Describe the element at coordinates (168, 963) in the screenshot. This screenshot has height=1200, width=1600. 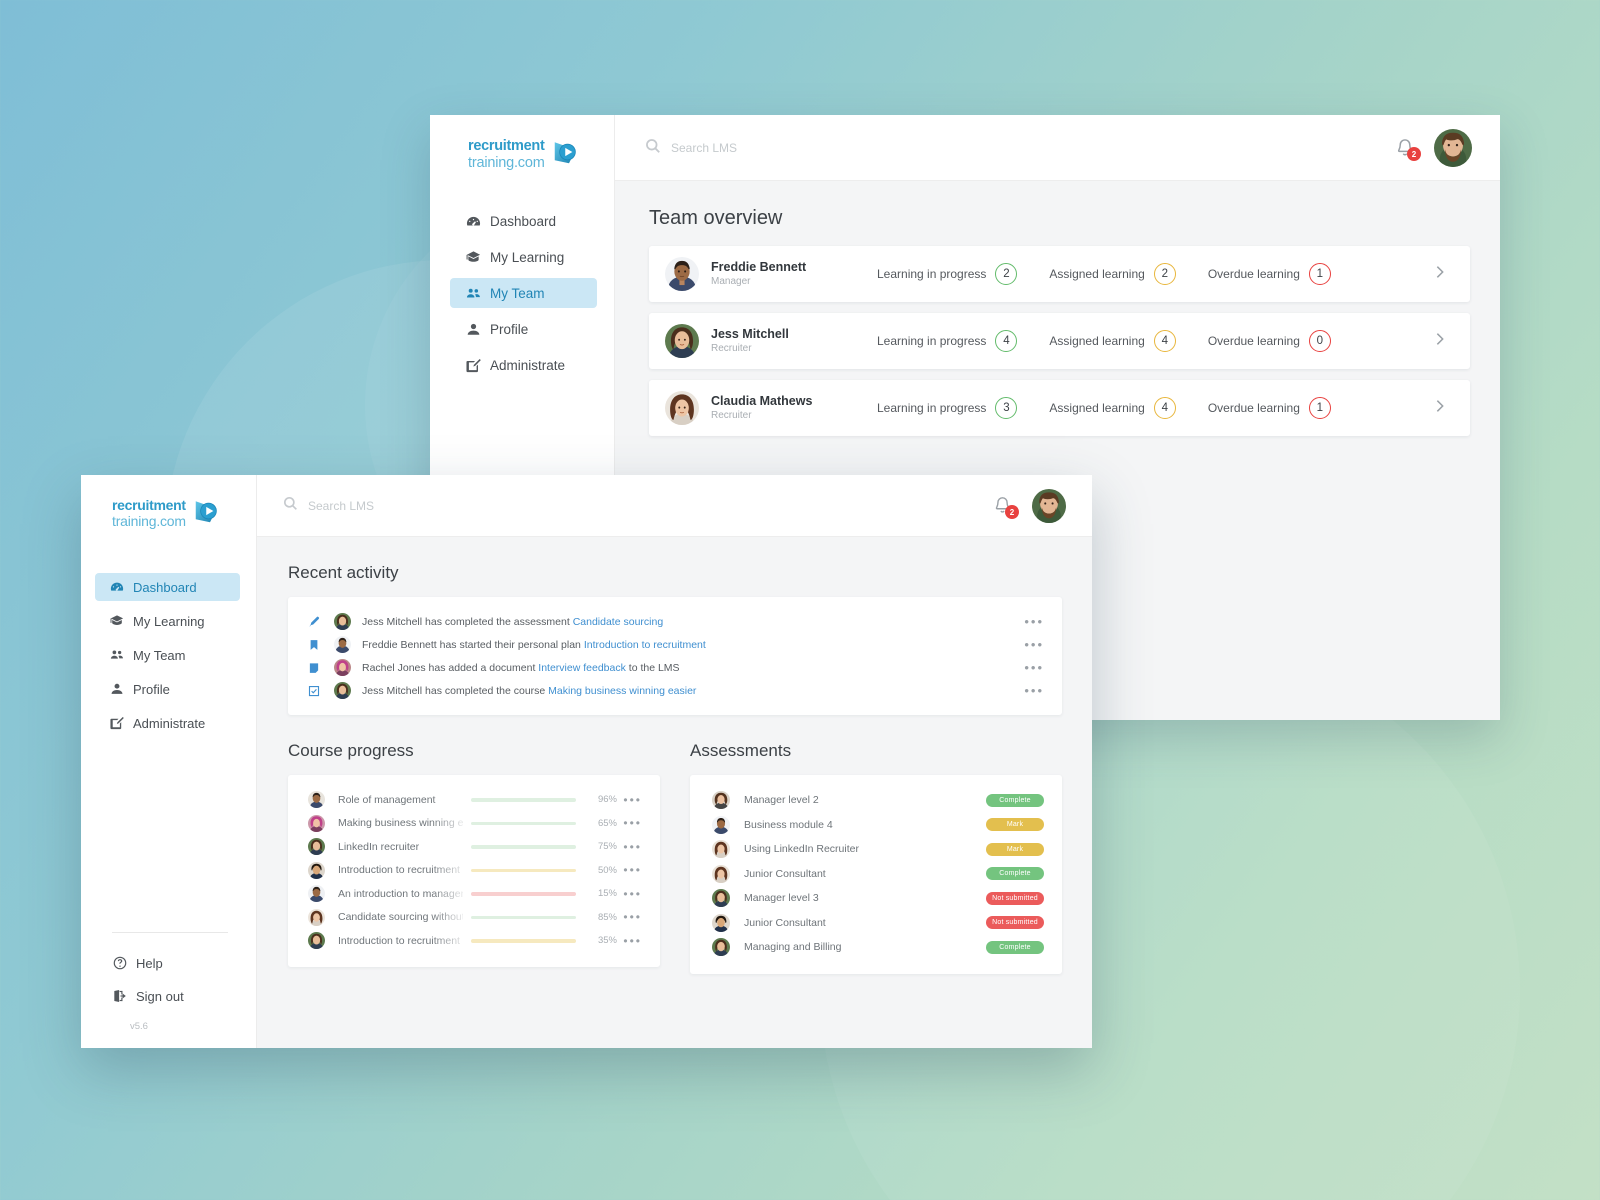
I see `sidebar-item-help: Help` at that location.